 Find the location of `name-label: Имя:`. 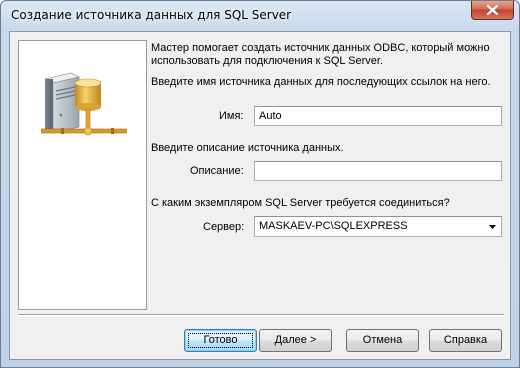

name-label: Имя: is located at coordinates (231, 116).